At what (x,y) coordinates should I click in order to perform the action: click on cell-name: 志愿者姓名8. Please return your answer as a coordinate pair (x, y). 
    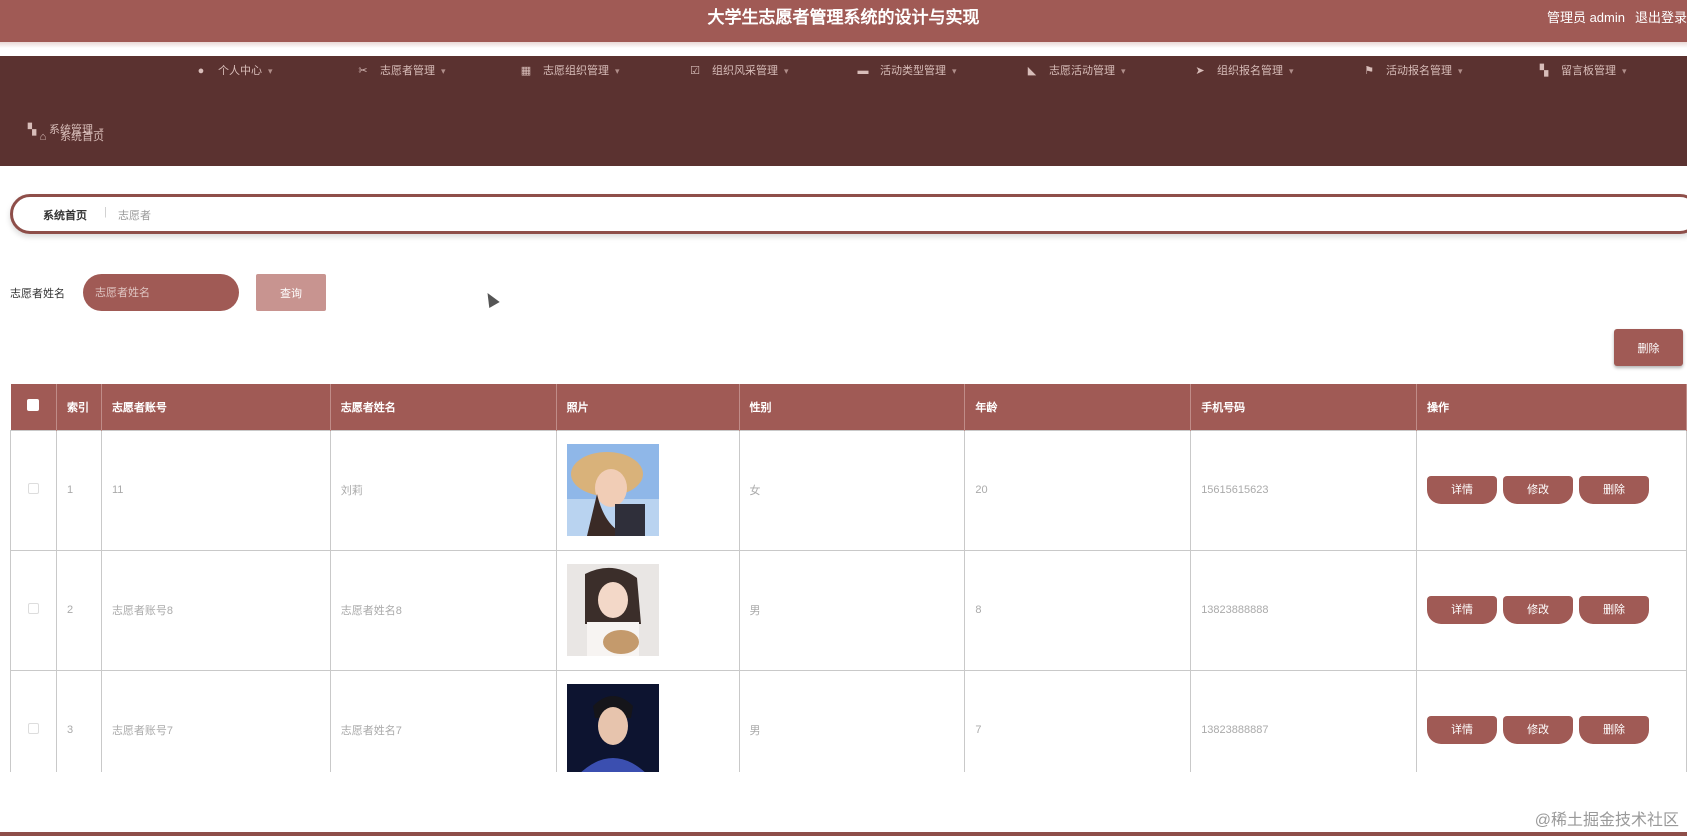
    Looking at the image, I should click on (443, 610).